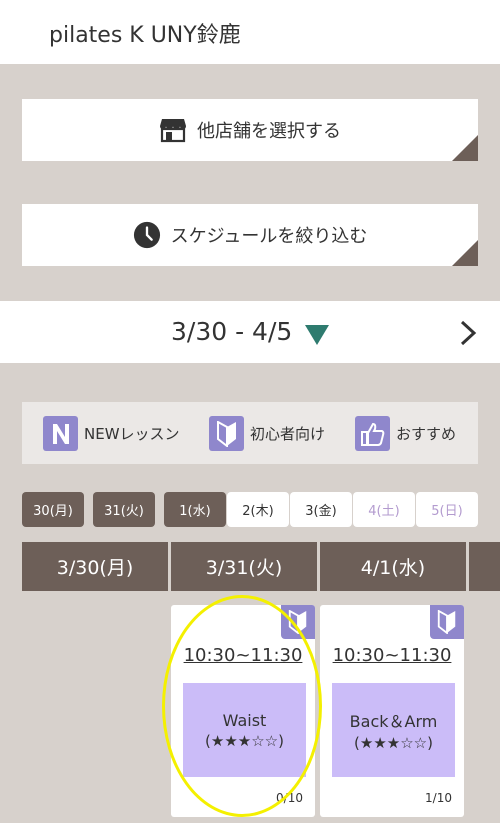 The image size is (500, 823). What do you see at coordinates (124, 509) in the screenshot?
I see `day-tab: 31(火)` at bounding box center [124, 509].